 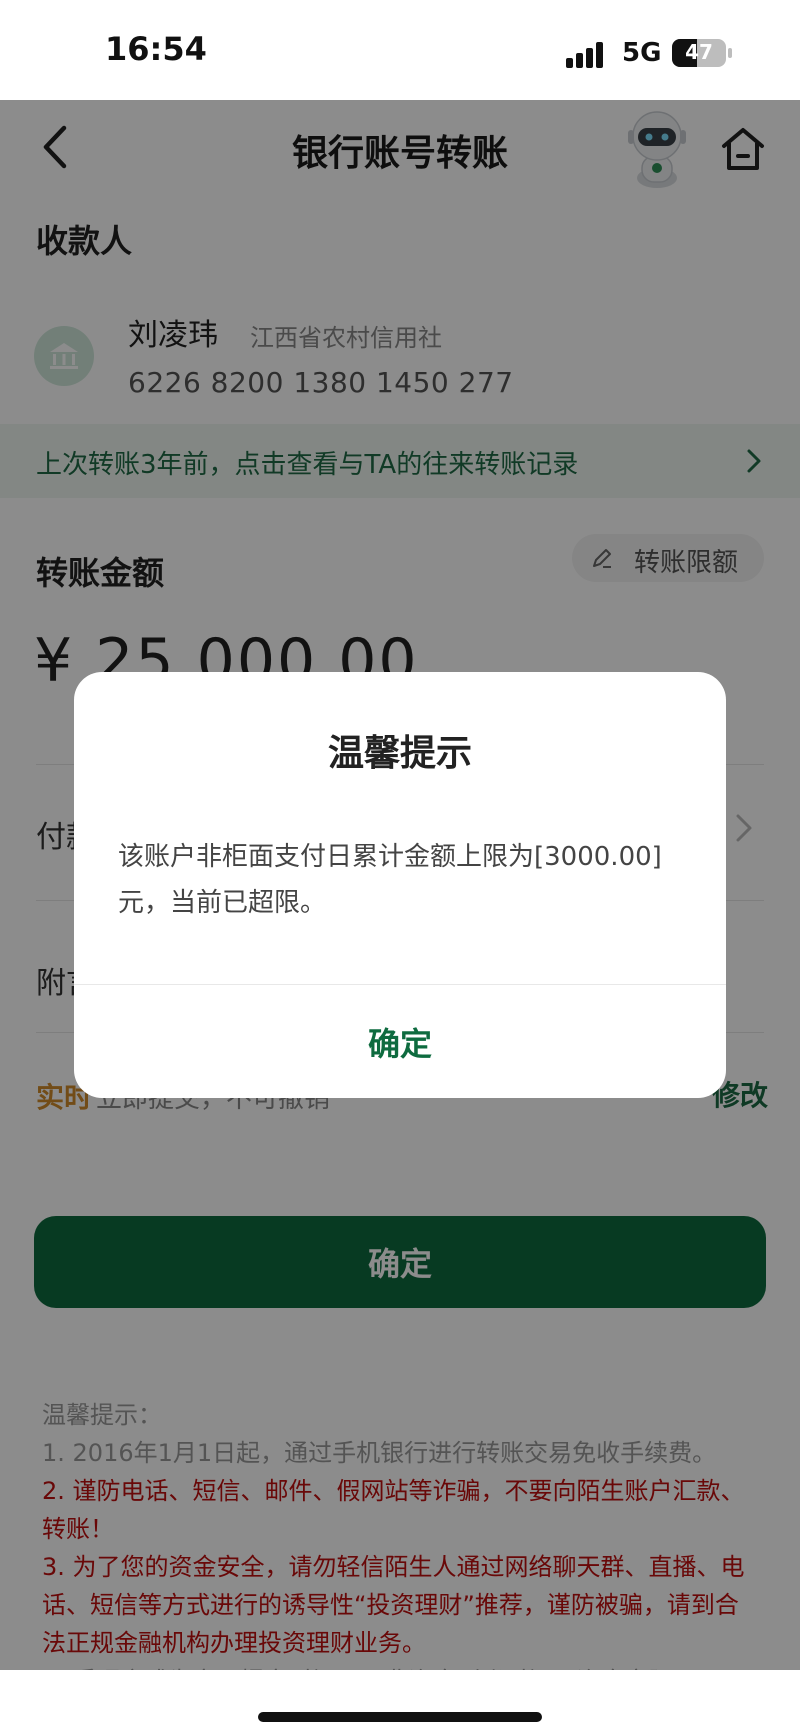 What do you see at coordinates (400, 1041) in the screenshot?
I see `dialog-confirm-button: 确定` at bounding box center [400, 1041].